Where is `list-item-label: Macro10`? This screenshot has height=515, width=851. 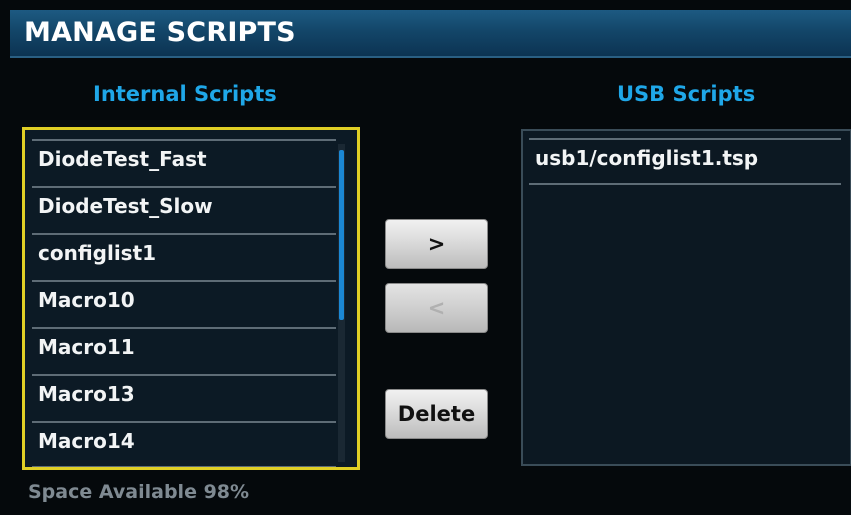
list-item-label: Macro10 is located at coordinates (86, 300).